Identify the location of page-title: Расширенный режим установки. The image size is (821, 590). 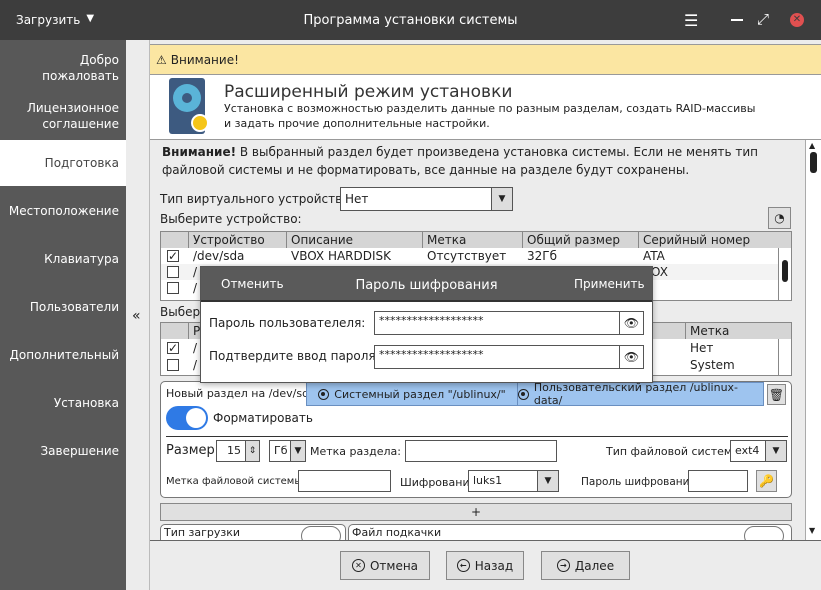
(368, 92).